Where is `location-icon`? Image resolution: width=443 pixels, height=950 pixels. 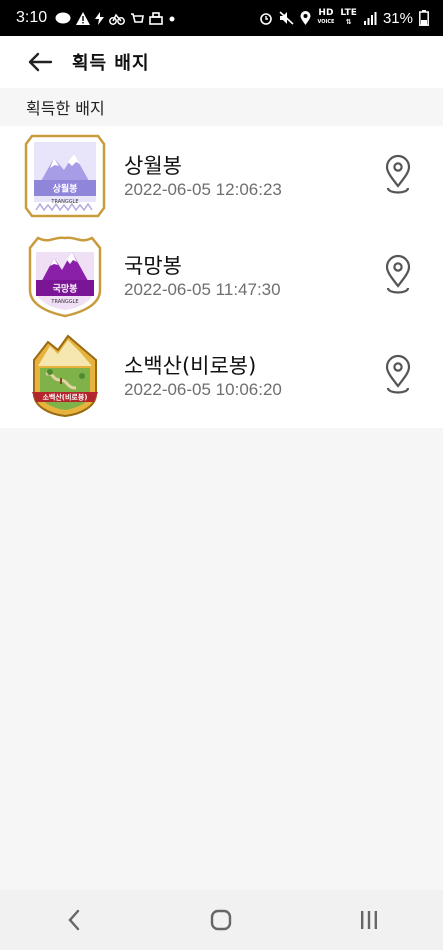
location-icon is located at coordinates (305, 18).